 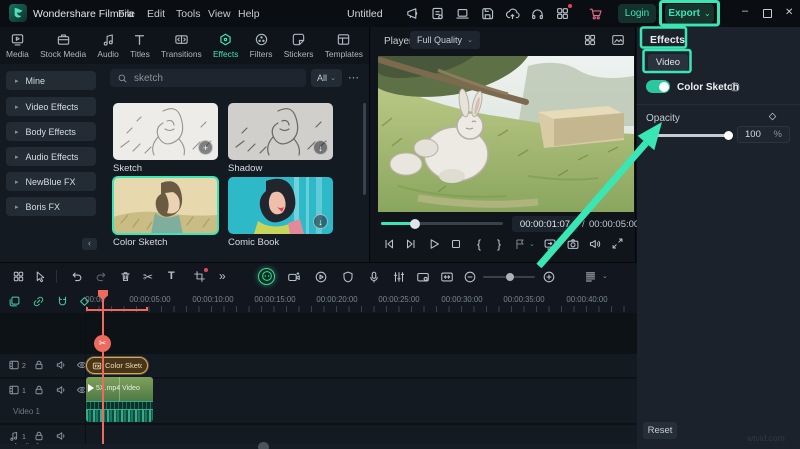 I want to click on reset-button: Reset, so click(x=660, y=430).